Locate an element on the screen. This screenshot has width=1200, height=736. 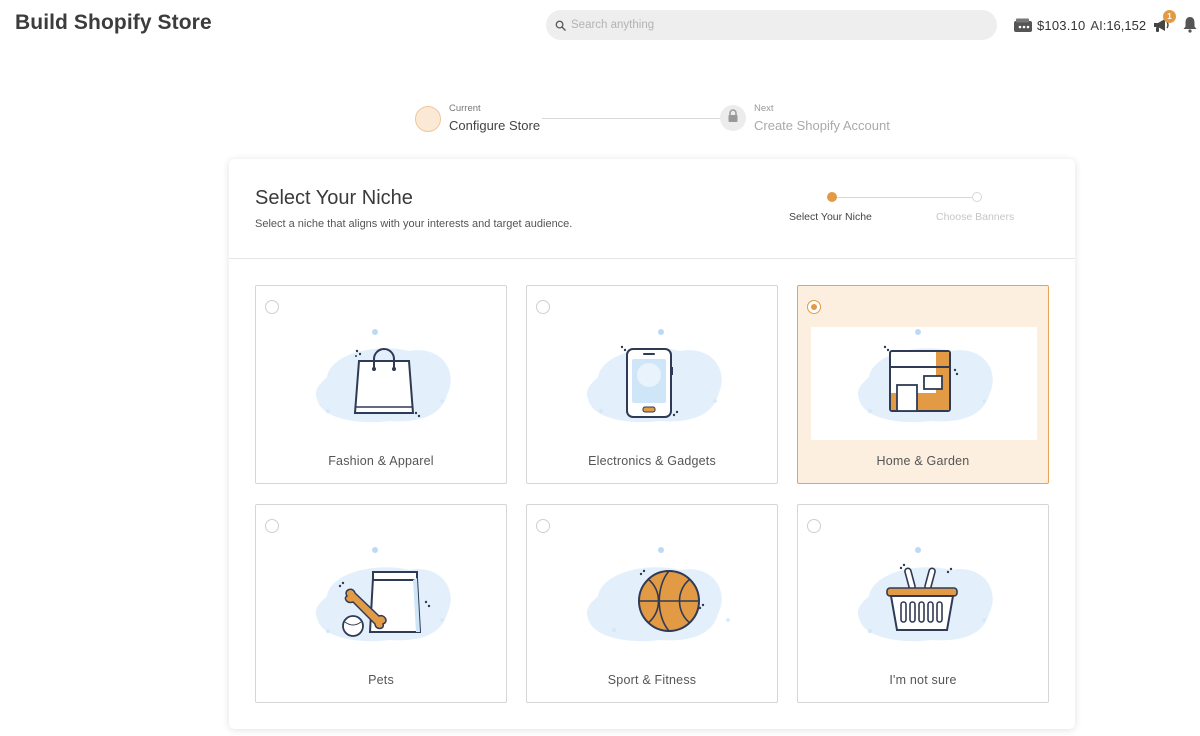
niche-option-pets: Pets is located at coordinates (381, 603).